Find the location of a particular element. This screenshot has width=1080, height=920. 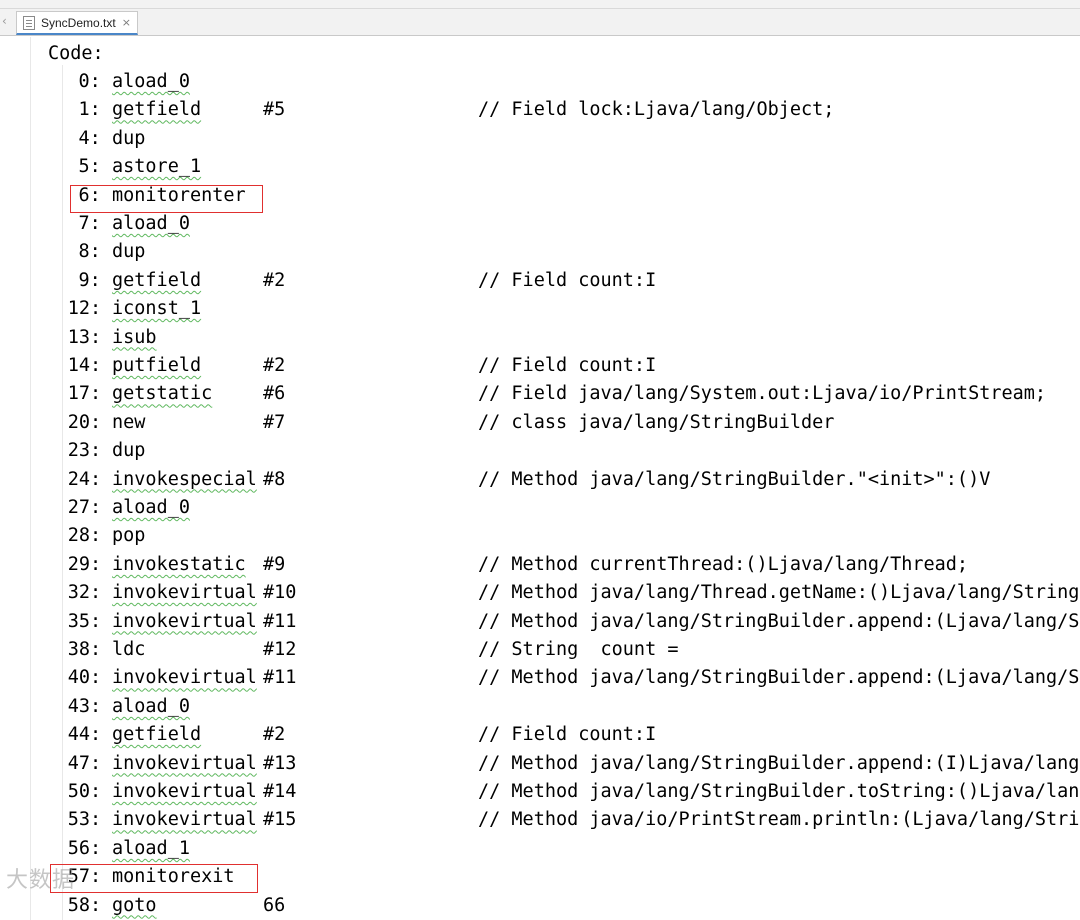

instruction-operand: #15 is located at coordinates (280, 820).